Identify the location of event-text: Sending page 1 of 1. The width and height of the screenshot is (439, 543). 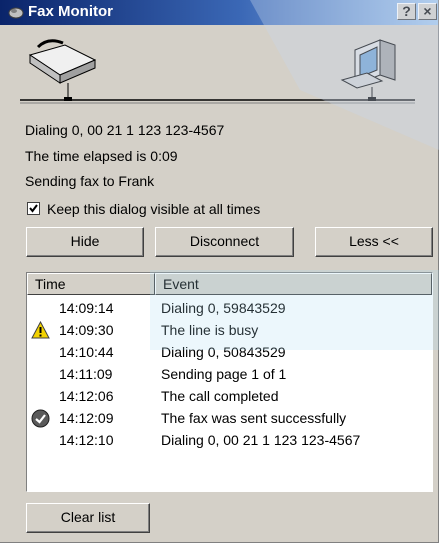
(224, 374).